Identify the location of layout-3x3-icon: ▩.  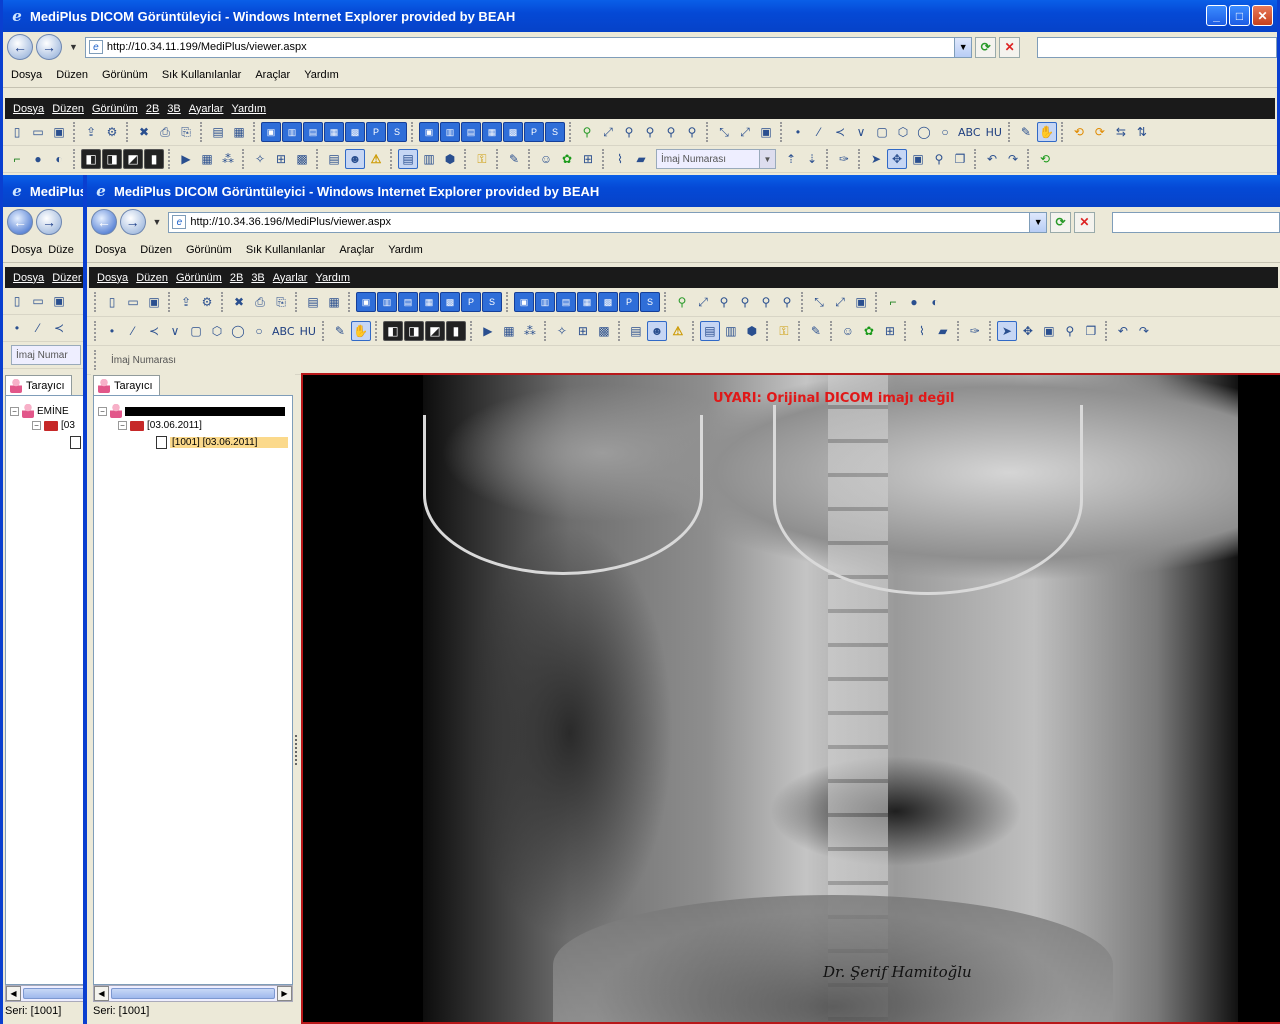
(450, 302).